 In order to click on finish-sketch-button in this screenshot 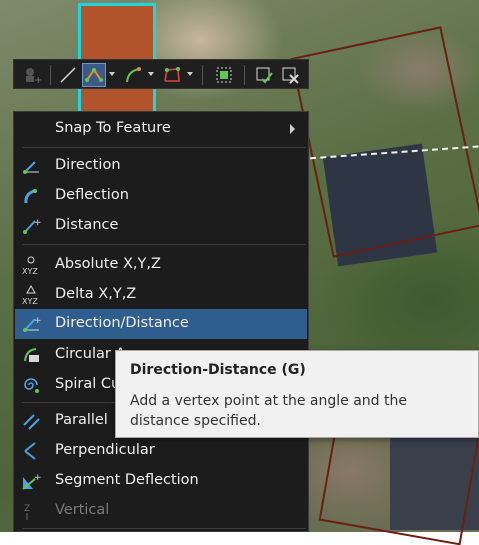, I will do `click(264, 75)`.